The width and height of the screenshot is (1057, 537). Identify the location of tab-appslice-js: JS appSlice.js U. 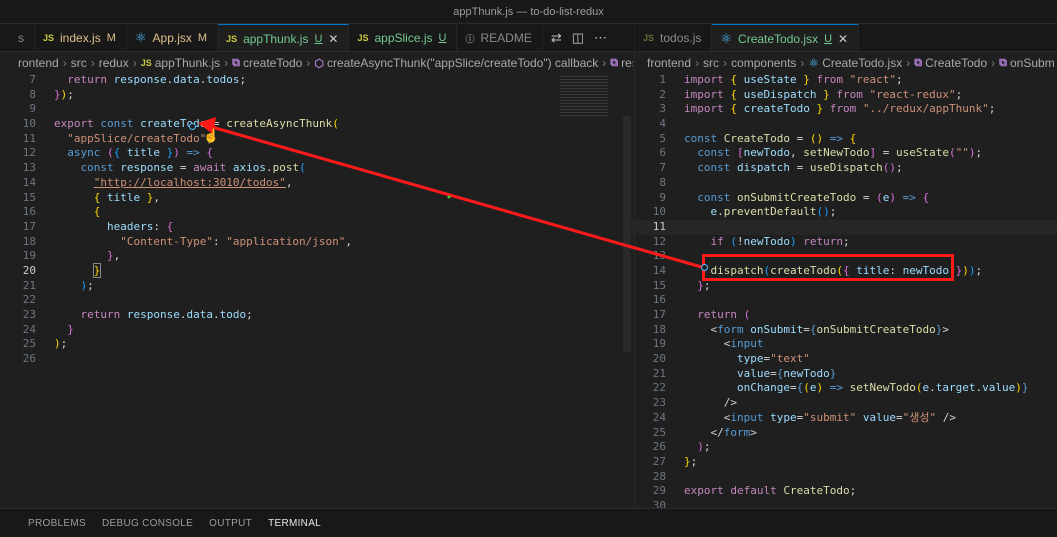
(403, 37).